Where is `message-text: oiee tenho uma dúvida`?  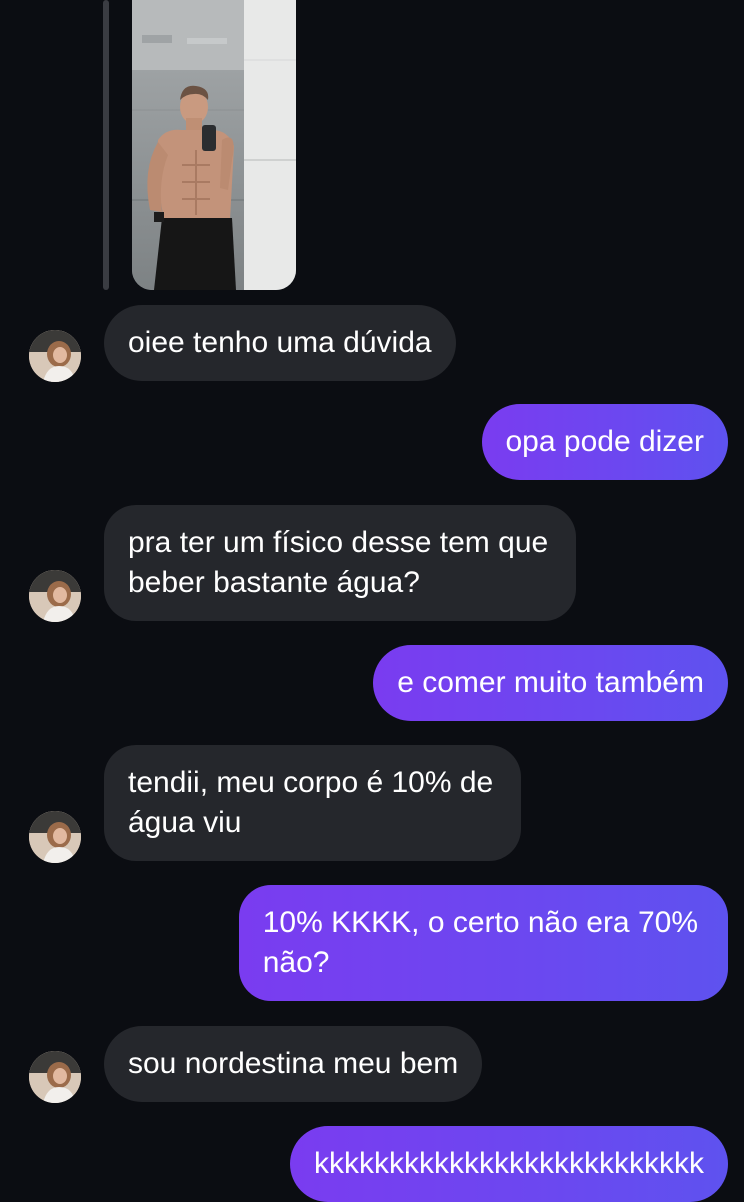 message-text: oiee tenho uma dúvida is located at coordinates (280, 342).